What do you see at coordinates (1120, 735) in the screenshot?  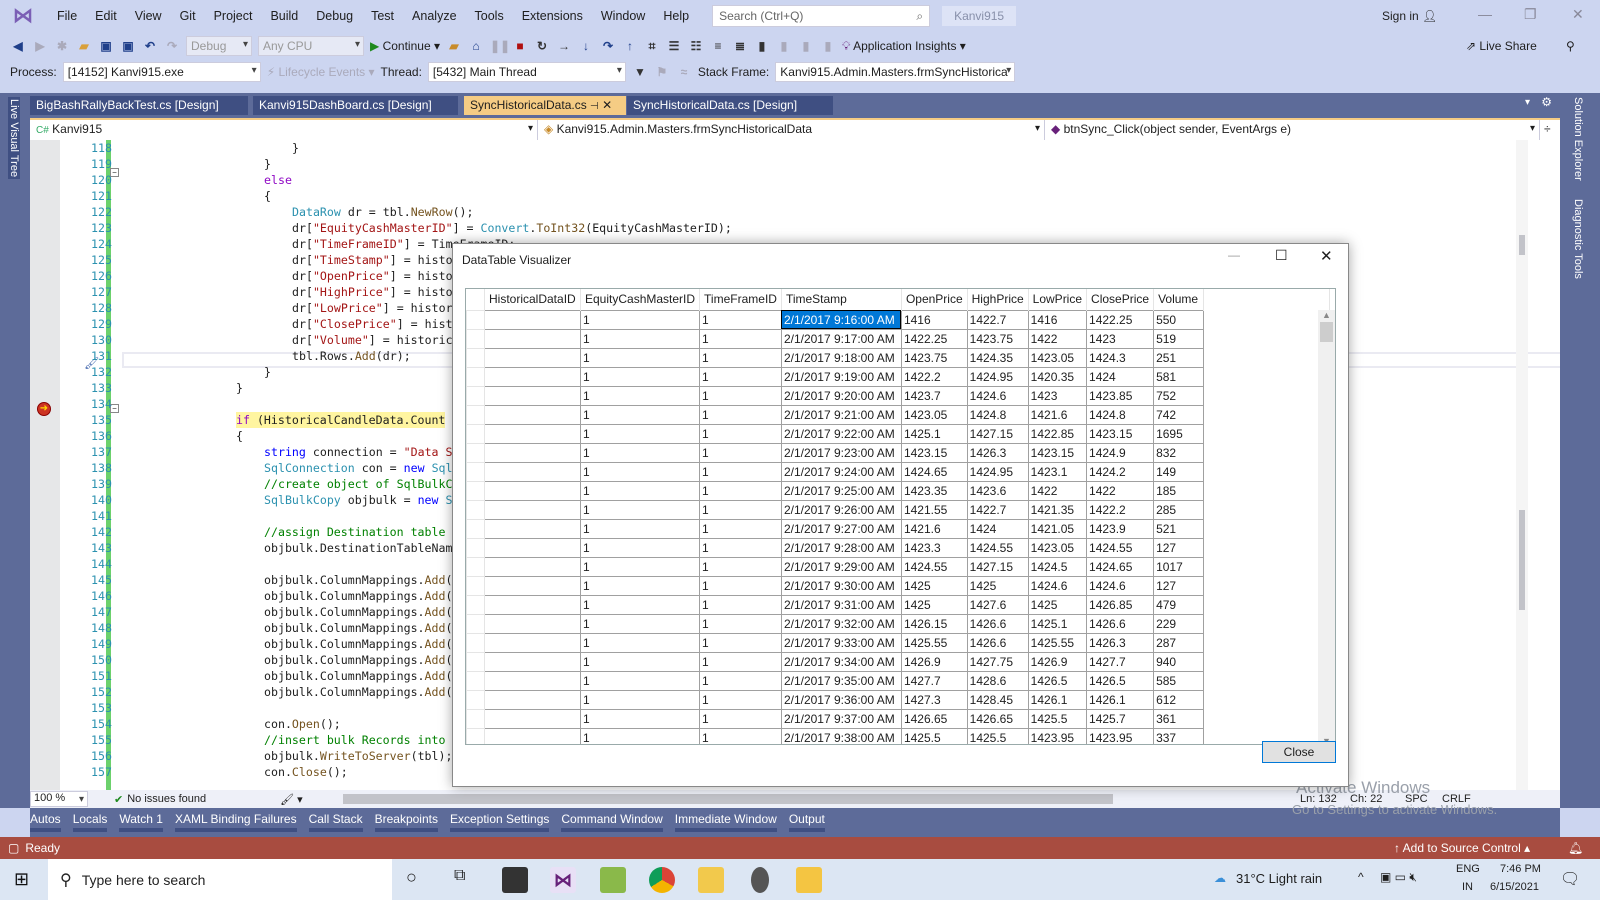 I see `cell-closeprice: 1423.95` at bounding box center [1120, 735].